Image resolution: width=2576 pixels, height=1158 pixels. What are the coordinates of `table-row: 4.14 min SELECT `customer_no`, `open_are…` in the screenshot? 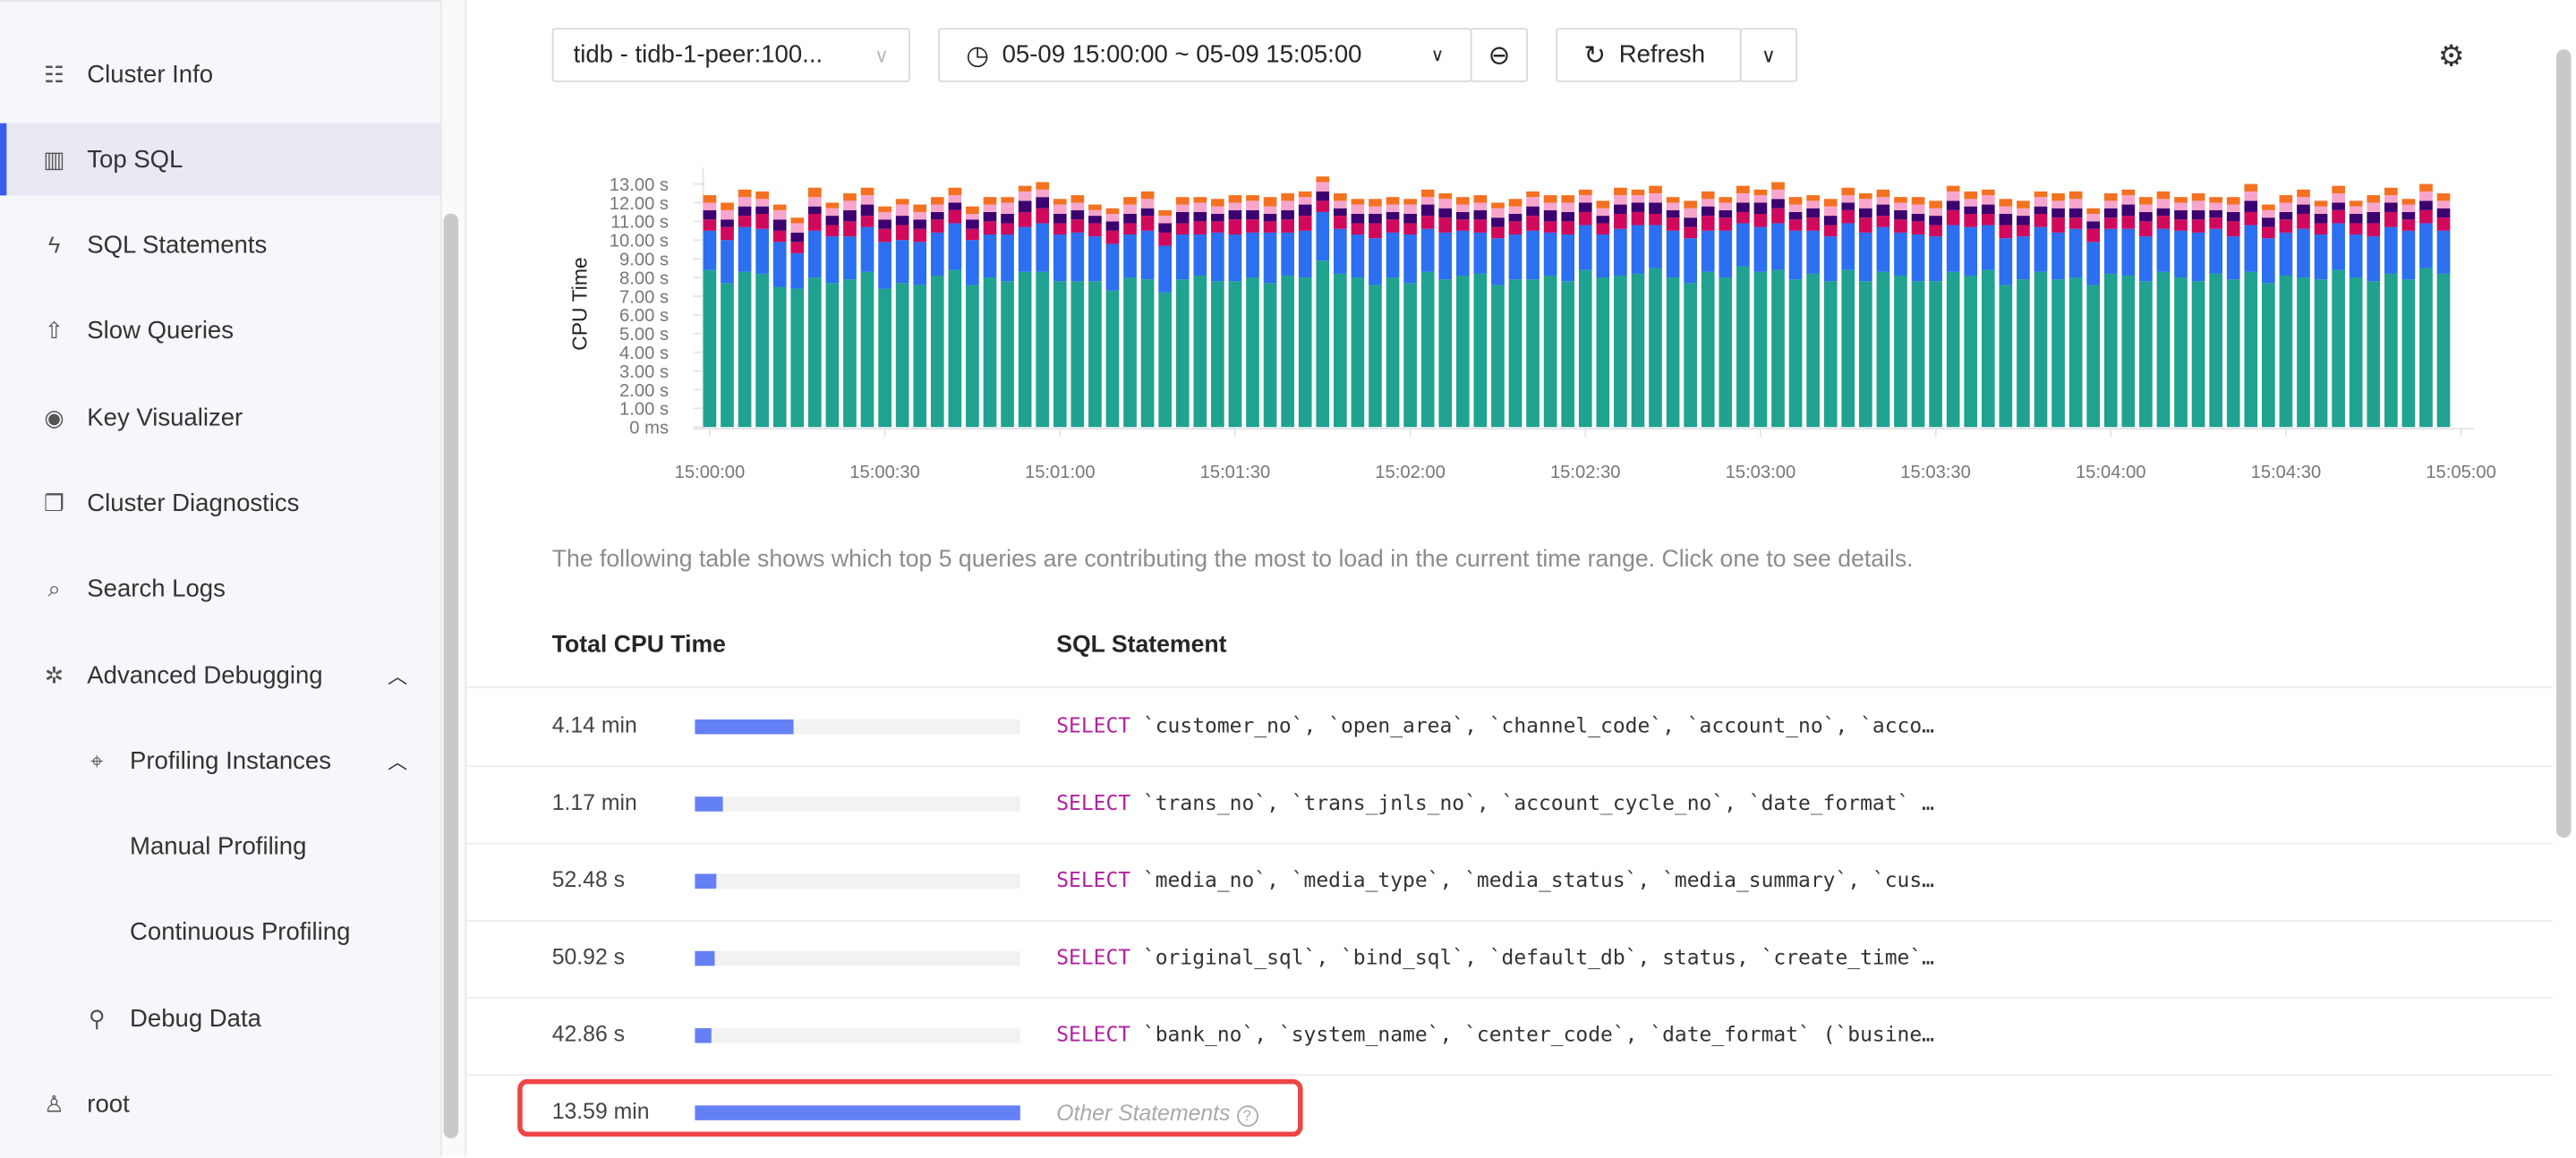 It's located at (1509, 726).